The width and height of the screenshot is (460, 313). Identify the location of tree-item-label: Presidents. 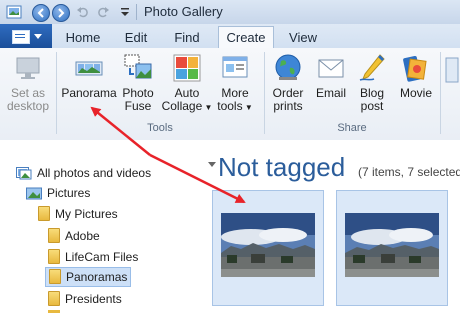
(93, 299).